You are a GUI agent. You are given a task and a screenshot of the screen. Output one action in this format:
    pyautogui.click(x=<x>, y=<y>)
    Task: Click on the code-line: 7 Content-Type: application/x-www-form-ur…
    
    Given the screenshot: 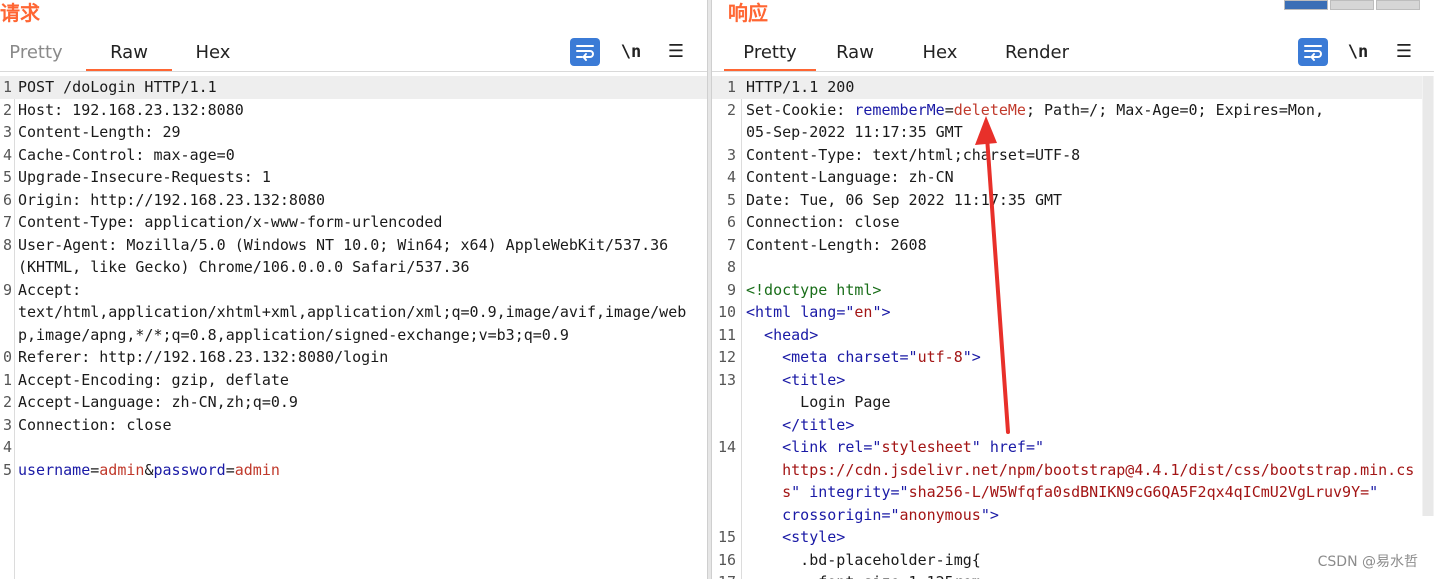 What is the action you would take?
    pyautogui.click(x=353, y=222)
    